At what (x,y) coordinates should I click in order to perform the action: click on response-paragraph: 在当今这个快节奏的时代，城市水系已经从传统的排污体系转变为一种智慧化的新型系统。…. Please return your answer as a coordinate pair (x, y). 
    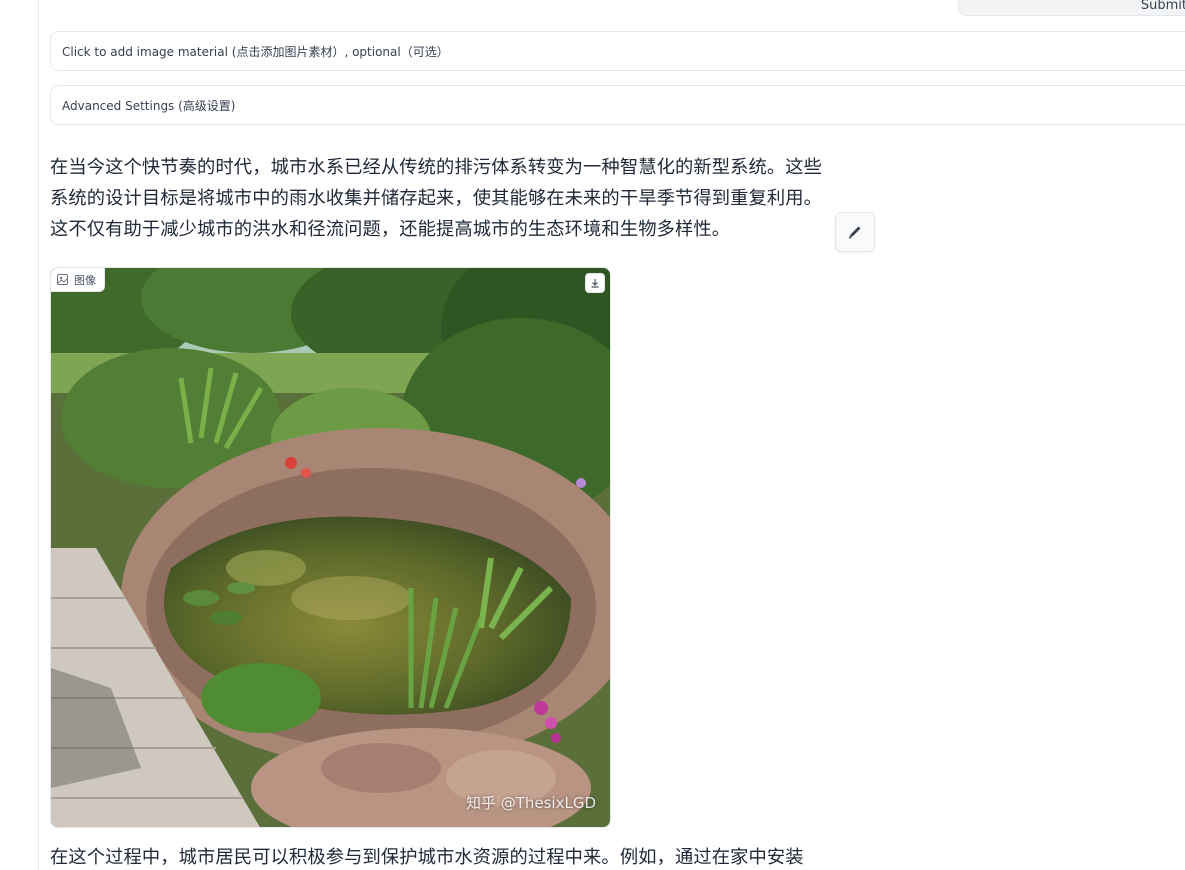
    Looking at the image, I should click on (436, 198).